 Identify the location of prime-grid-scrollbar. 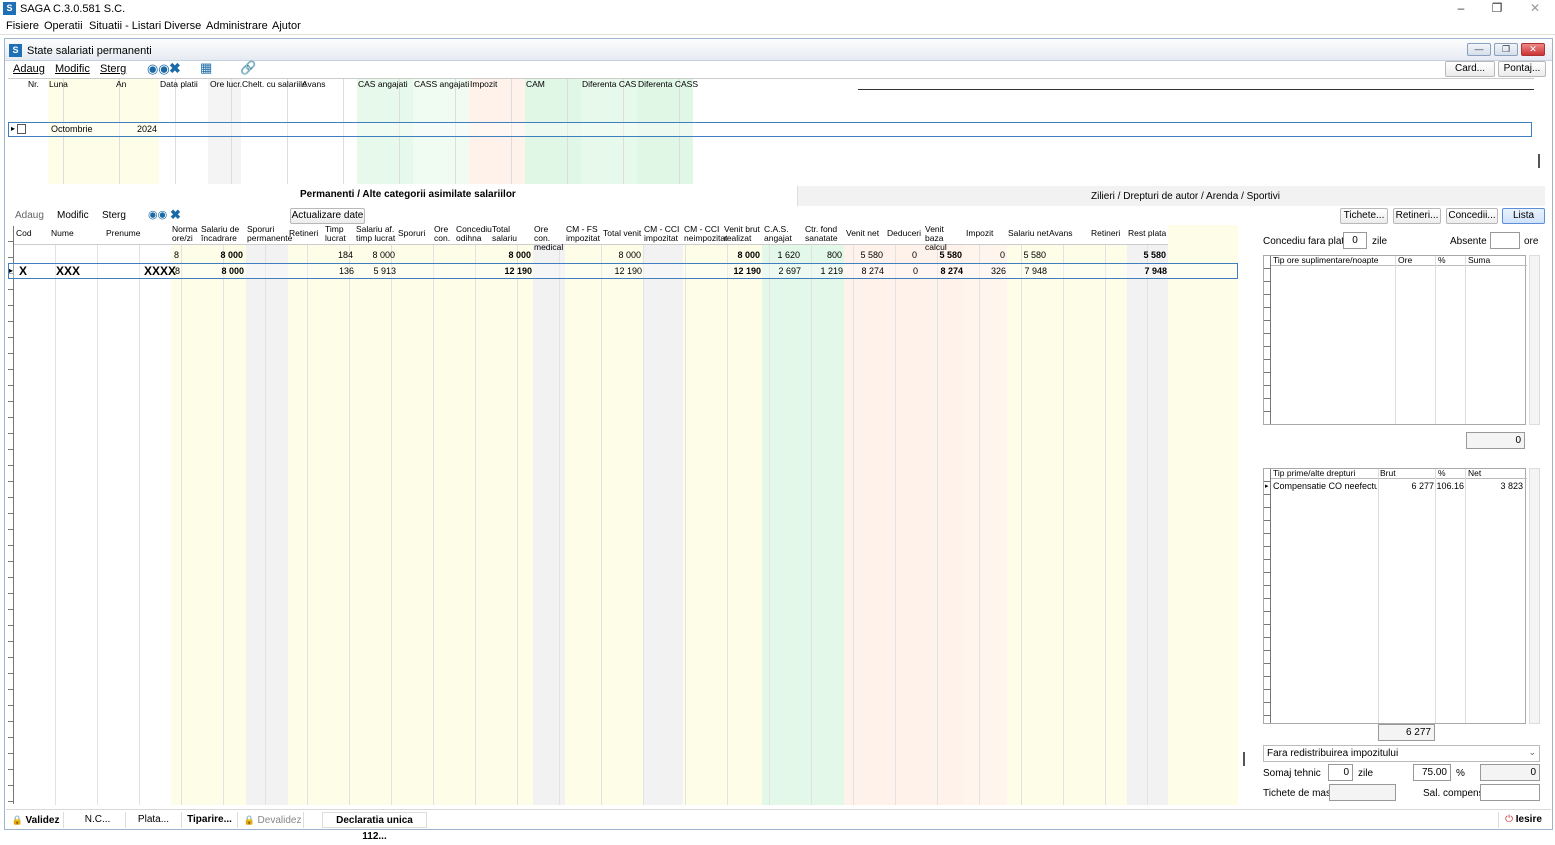
(1534, 596).